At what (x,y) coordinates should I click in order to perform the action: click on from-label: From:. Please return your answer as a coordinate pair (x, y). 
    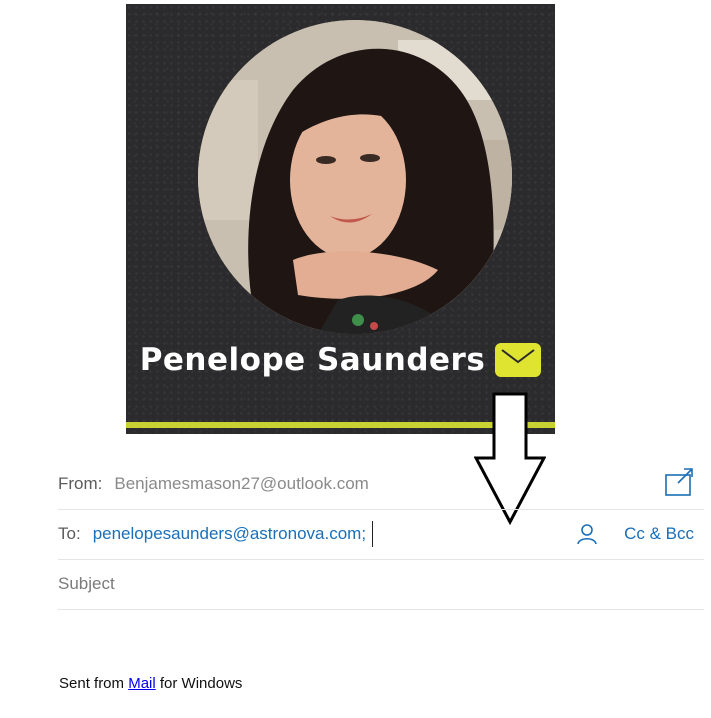
    Looking at the image, I should click on (80, 483).